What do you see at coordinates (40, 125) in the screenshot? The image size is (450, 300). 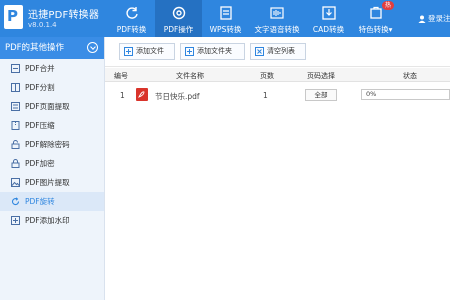 I see `sidebar-item-label: PDF压缩` at bounding box center [40, 125].